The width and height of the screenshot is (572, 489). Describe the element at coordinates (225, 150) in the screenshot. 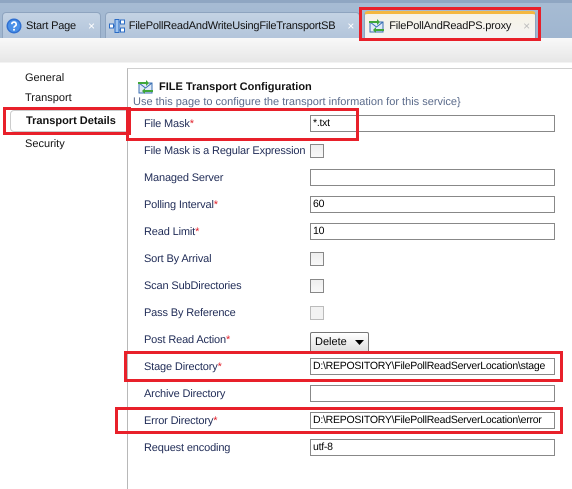

I see `field-label: File Mask is a Regular Expression` at that location.